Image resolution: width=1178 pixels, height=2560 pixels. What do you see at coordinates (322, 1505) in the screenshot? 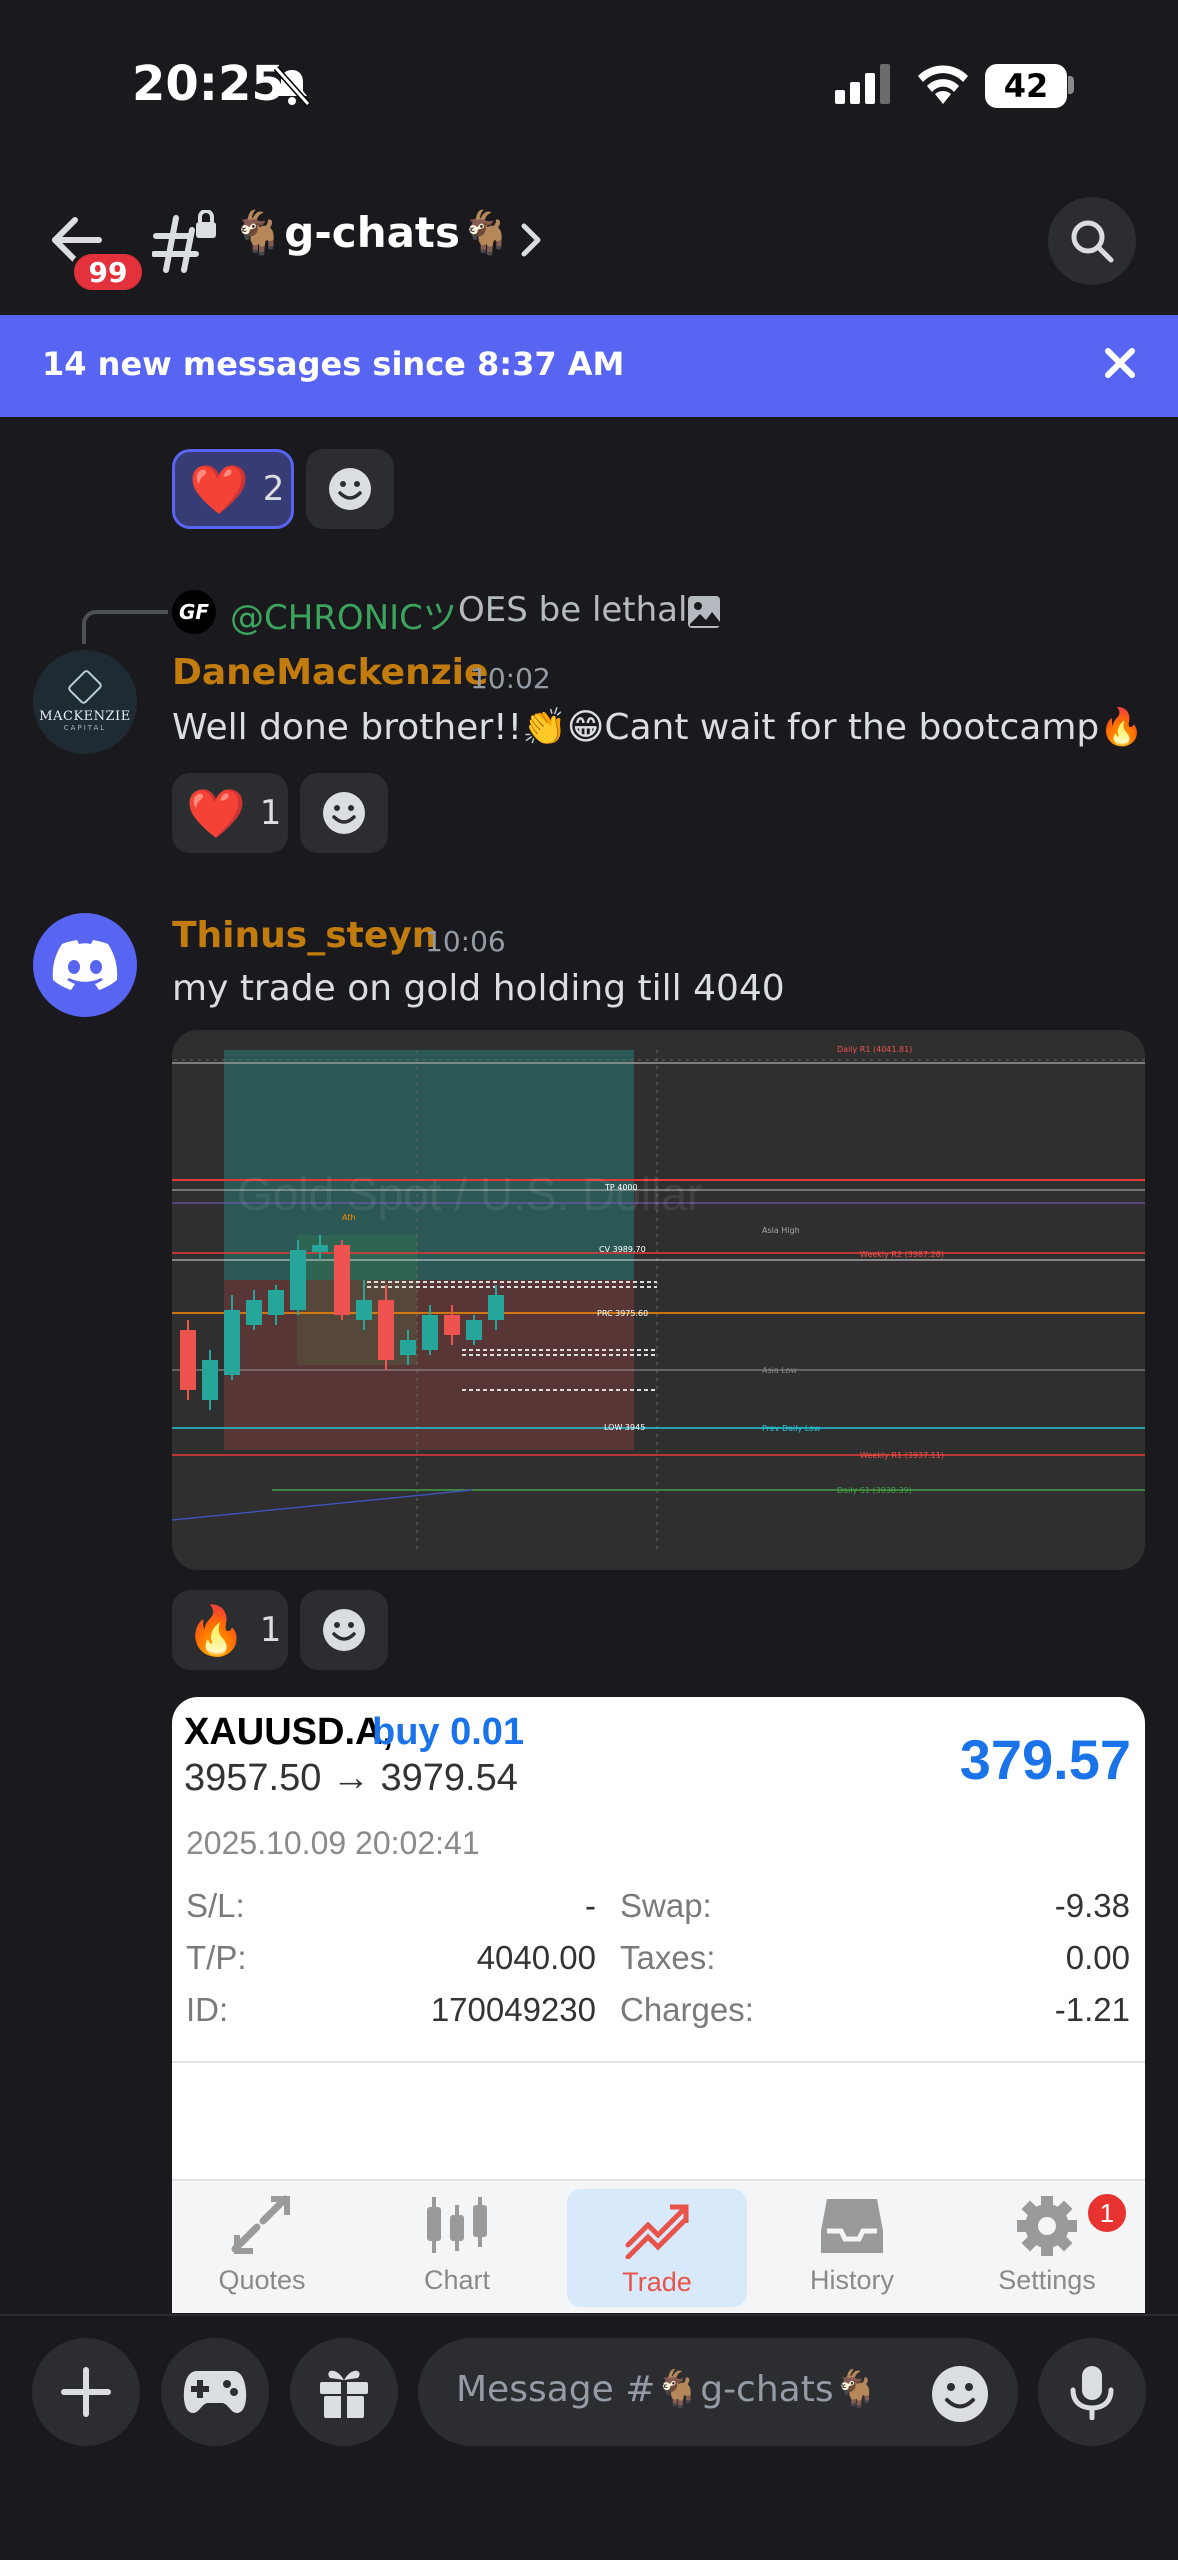
I see `trend-line` at bounding box center [322, 1505].